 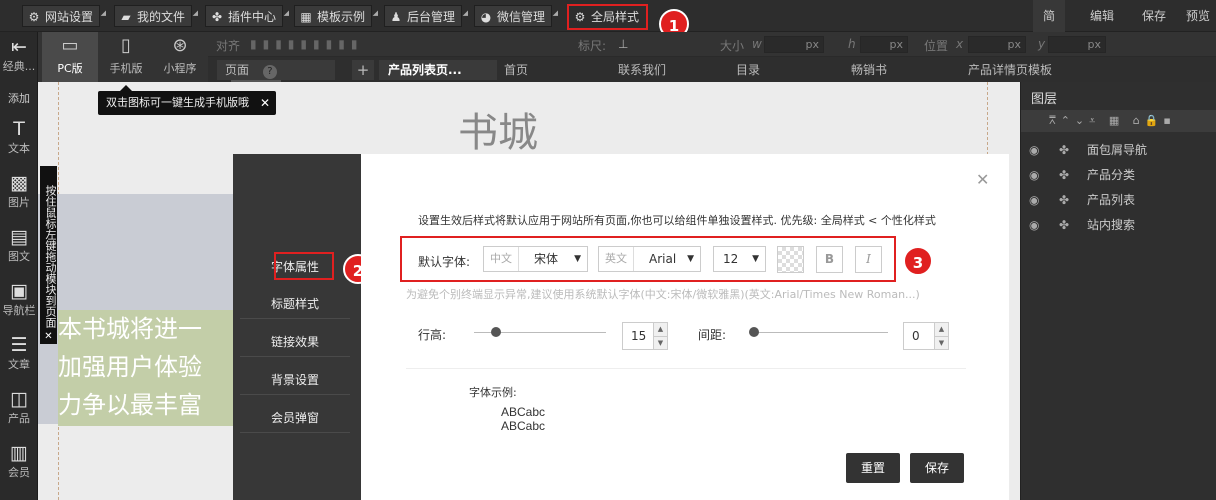 What do you see at coordinates (19, 399) in the screenshot?
I see `product-icon: ◫` at bounding box center [19, 399].